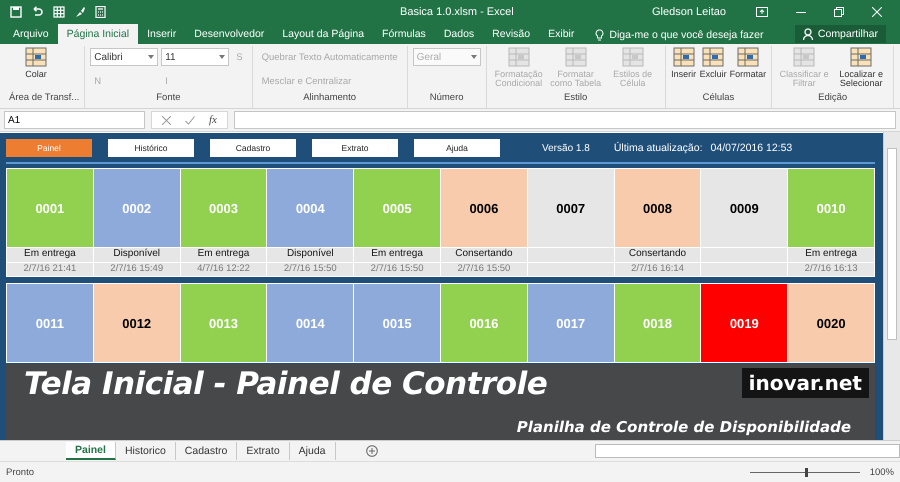 This screenshot has height=482, width=900. What do you see at coordinates (683, 427) in the screenshot?
I see `banner-subtitle: Planilha de Controle de Disponibilidade` at bounding box center [683, 427].